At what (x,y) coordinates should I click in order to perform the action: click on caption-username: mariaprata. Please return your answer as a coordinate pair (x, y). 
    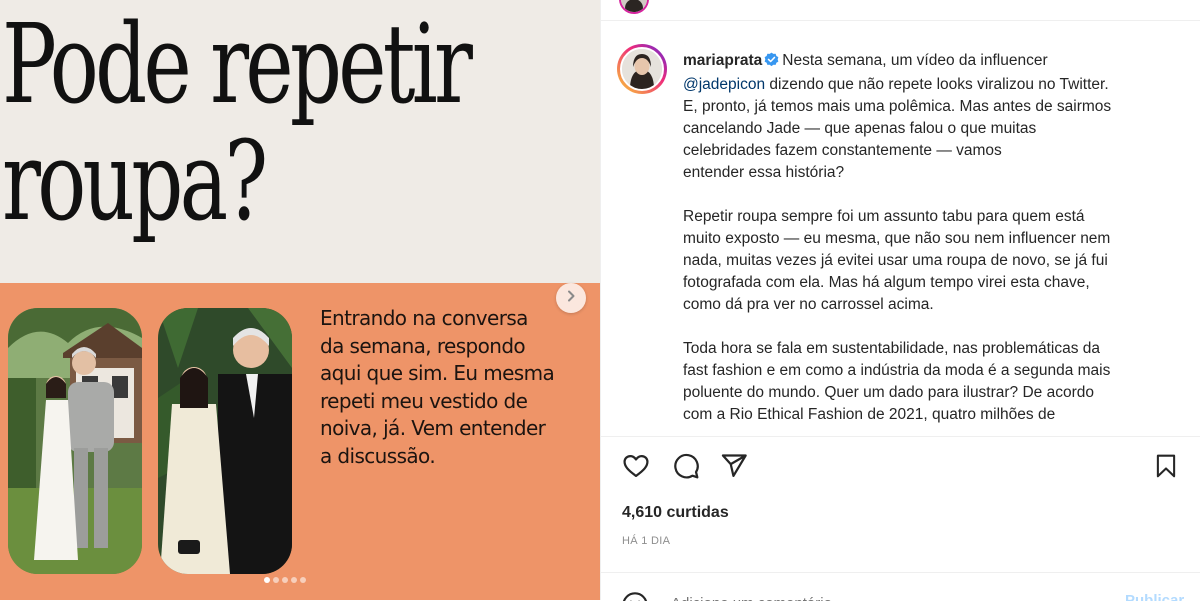
    Looking at the image, I should click on (722, 60).